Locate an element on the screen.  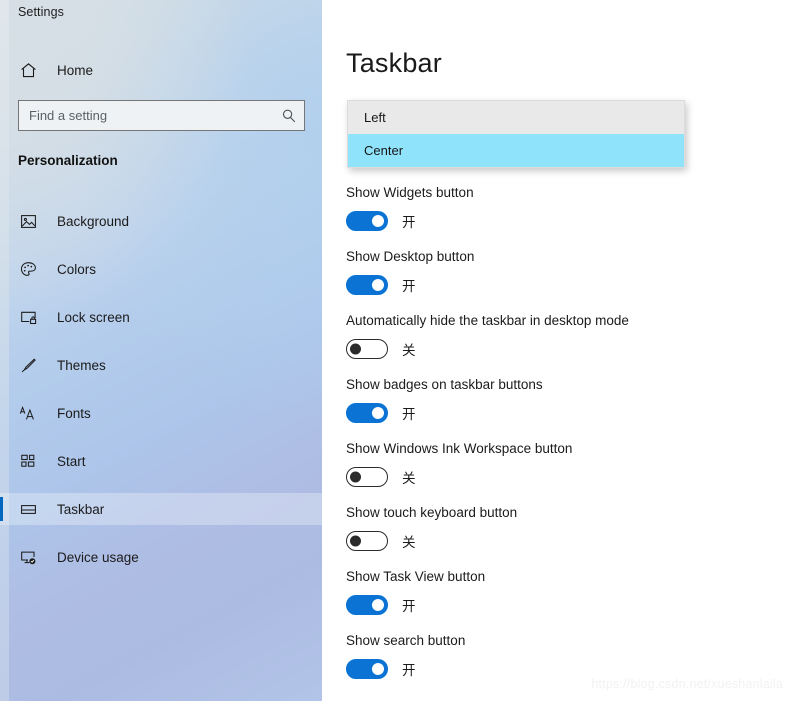
lock-screen-icon is located at coordinates (28, 317).